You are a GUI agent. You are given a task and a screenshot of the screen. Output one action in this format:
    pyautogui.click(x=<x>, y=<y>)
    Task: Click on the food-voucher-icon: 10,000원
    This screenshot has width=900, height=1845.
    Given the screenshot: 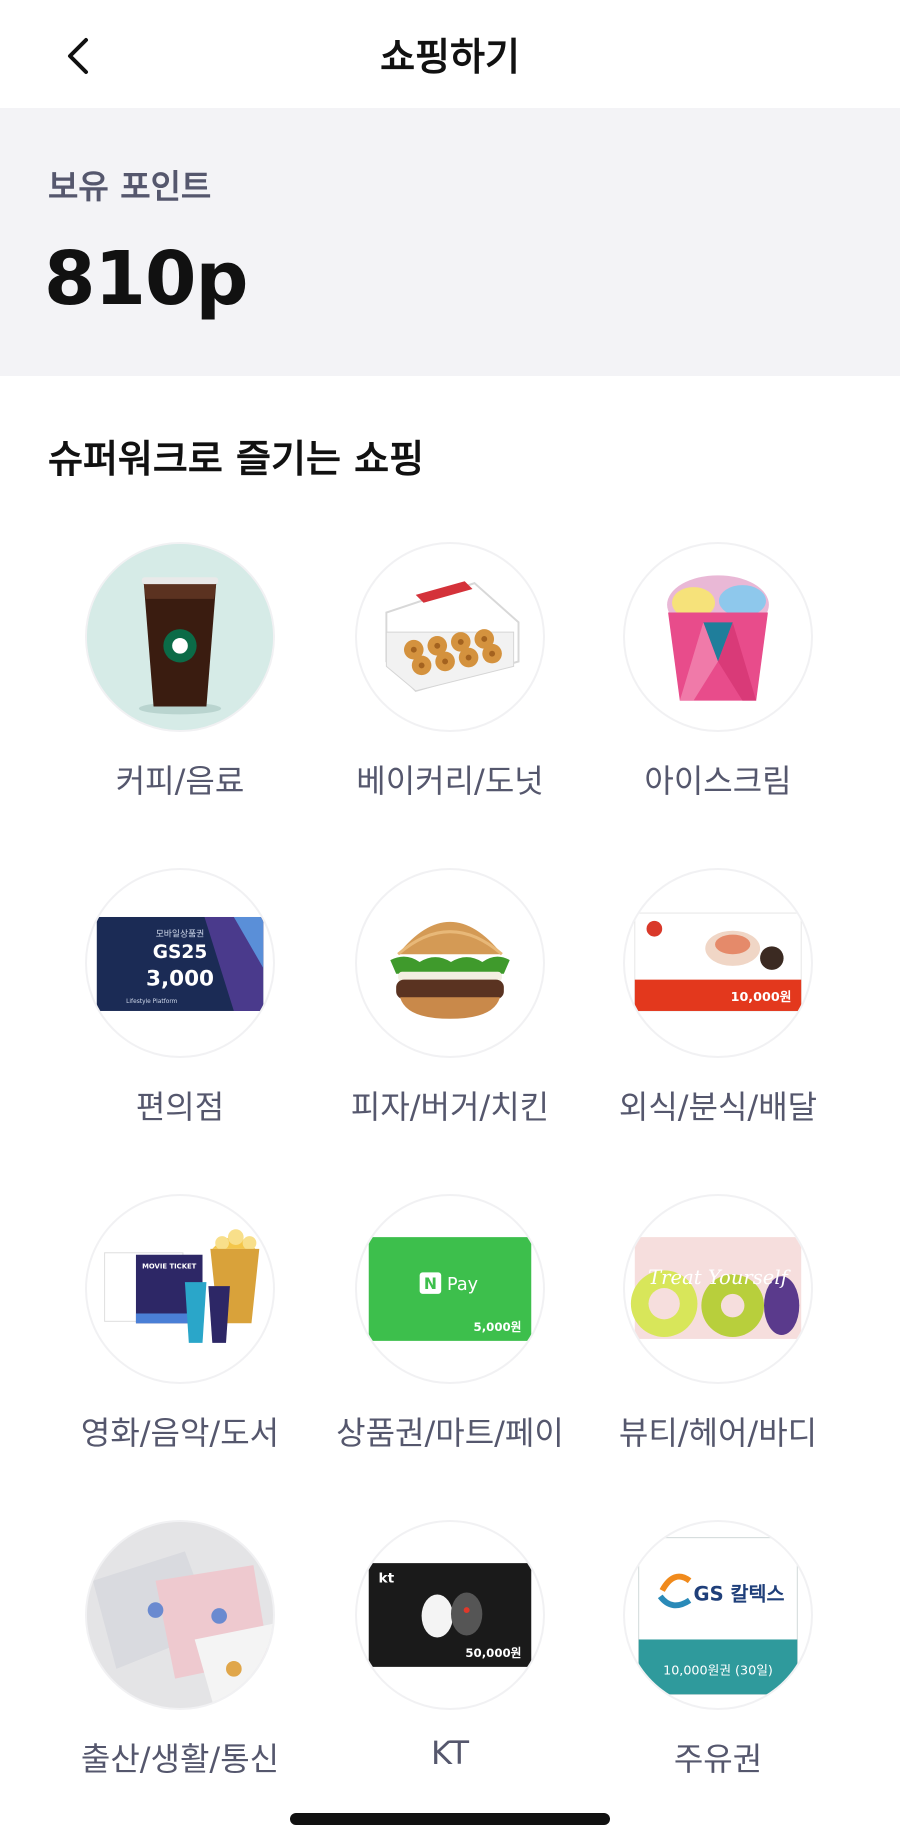 What is the action you would take?
    pyautogui.click(x=718, y=963)
    